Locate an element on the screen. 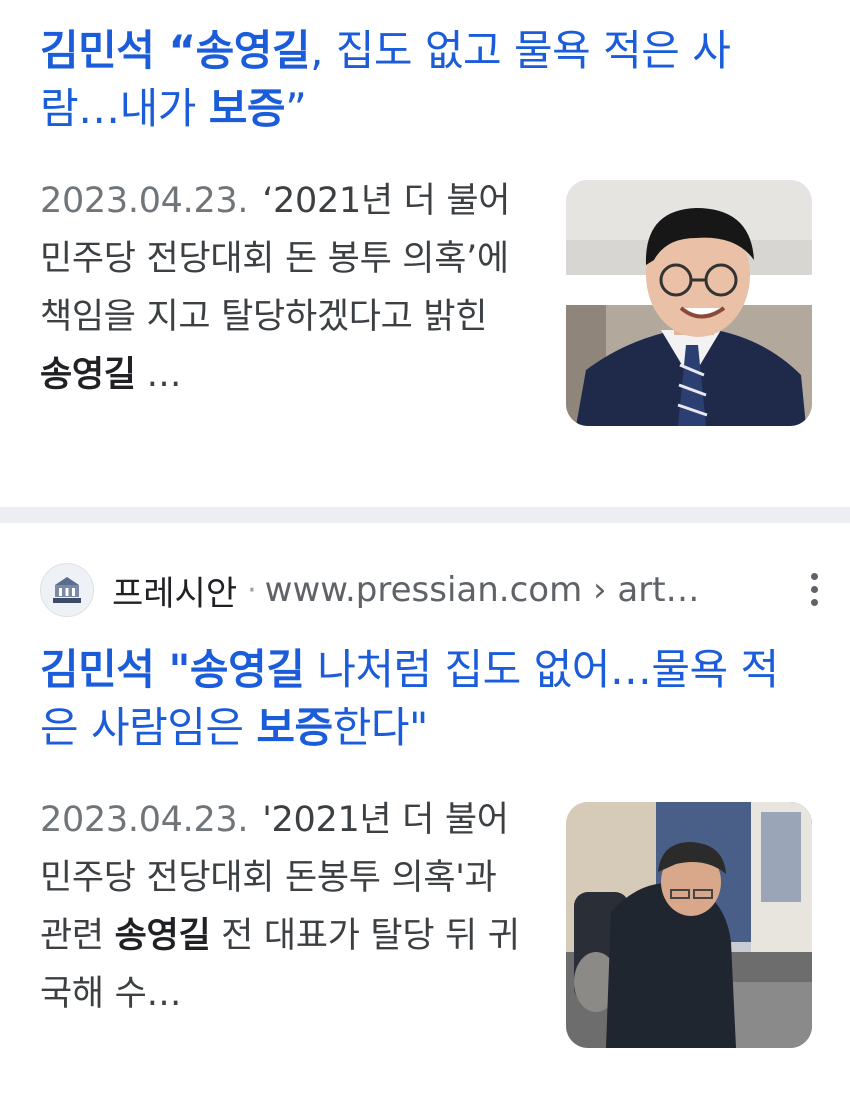 This screenshot has height=1108, width=850. result-1-thumbnail is located at coordinates (689, 303).